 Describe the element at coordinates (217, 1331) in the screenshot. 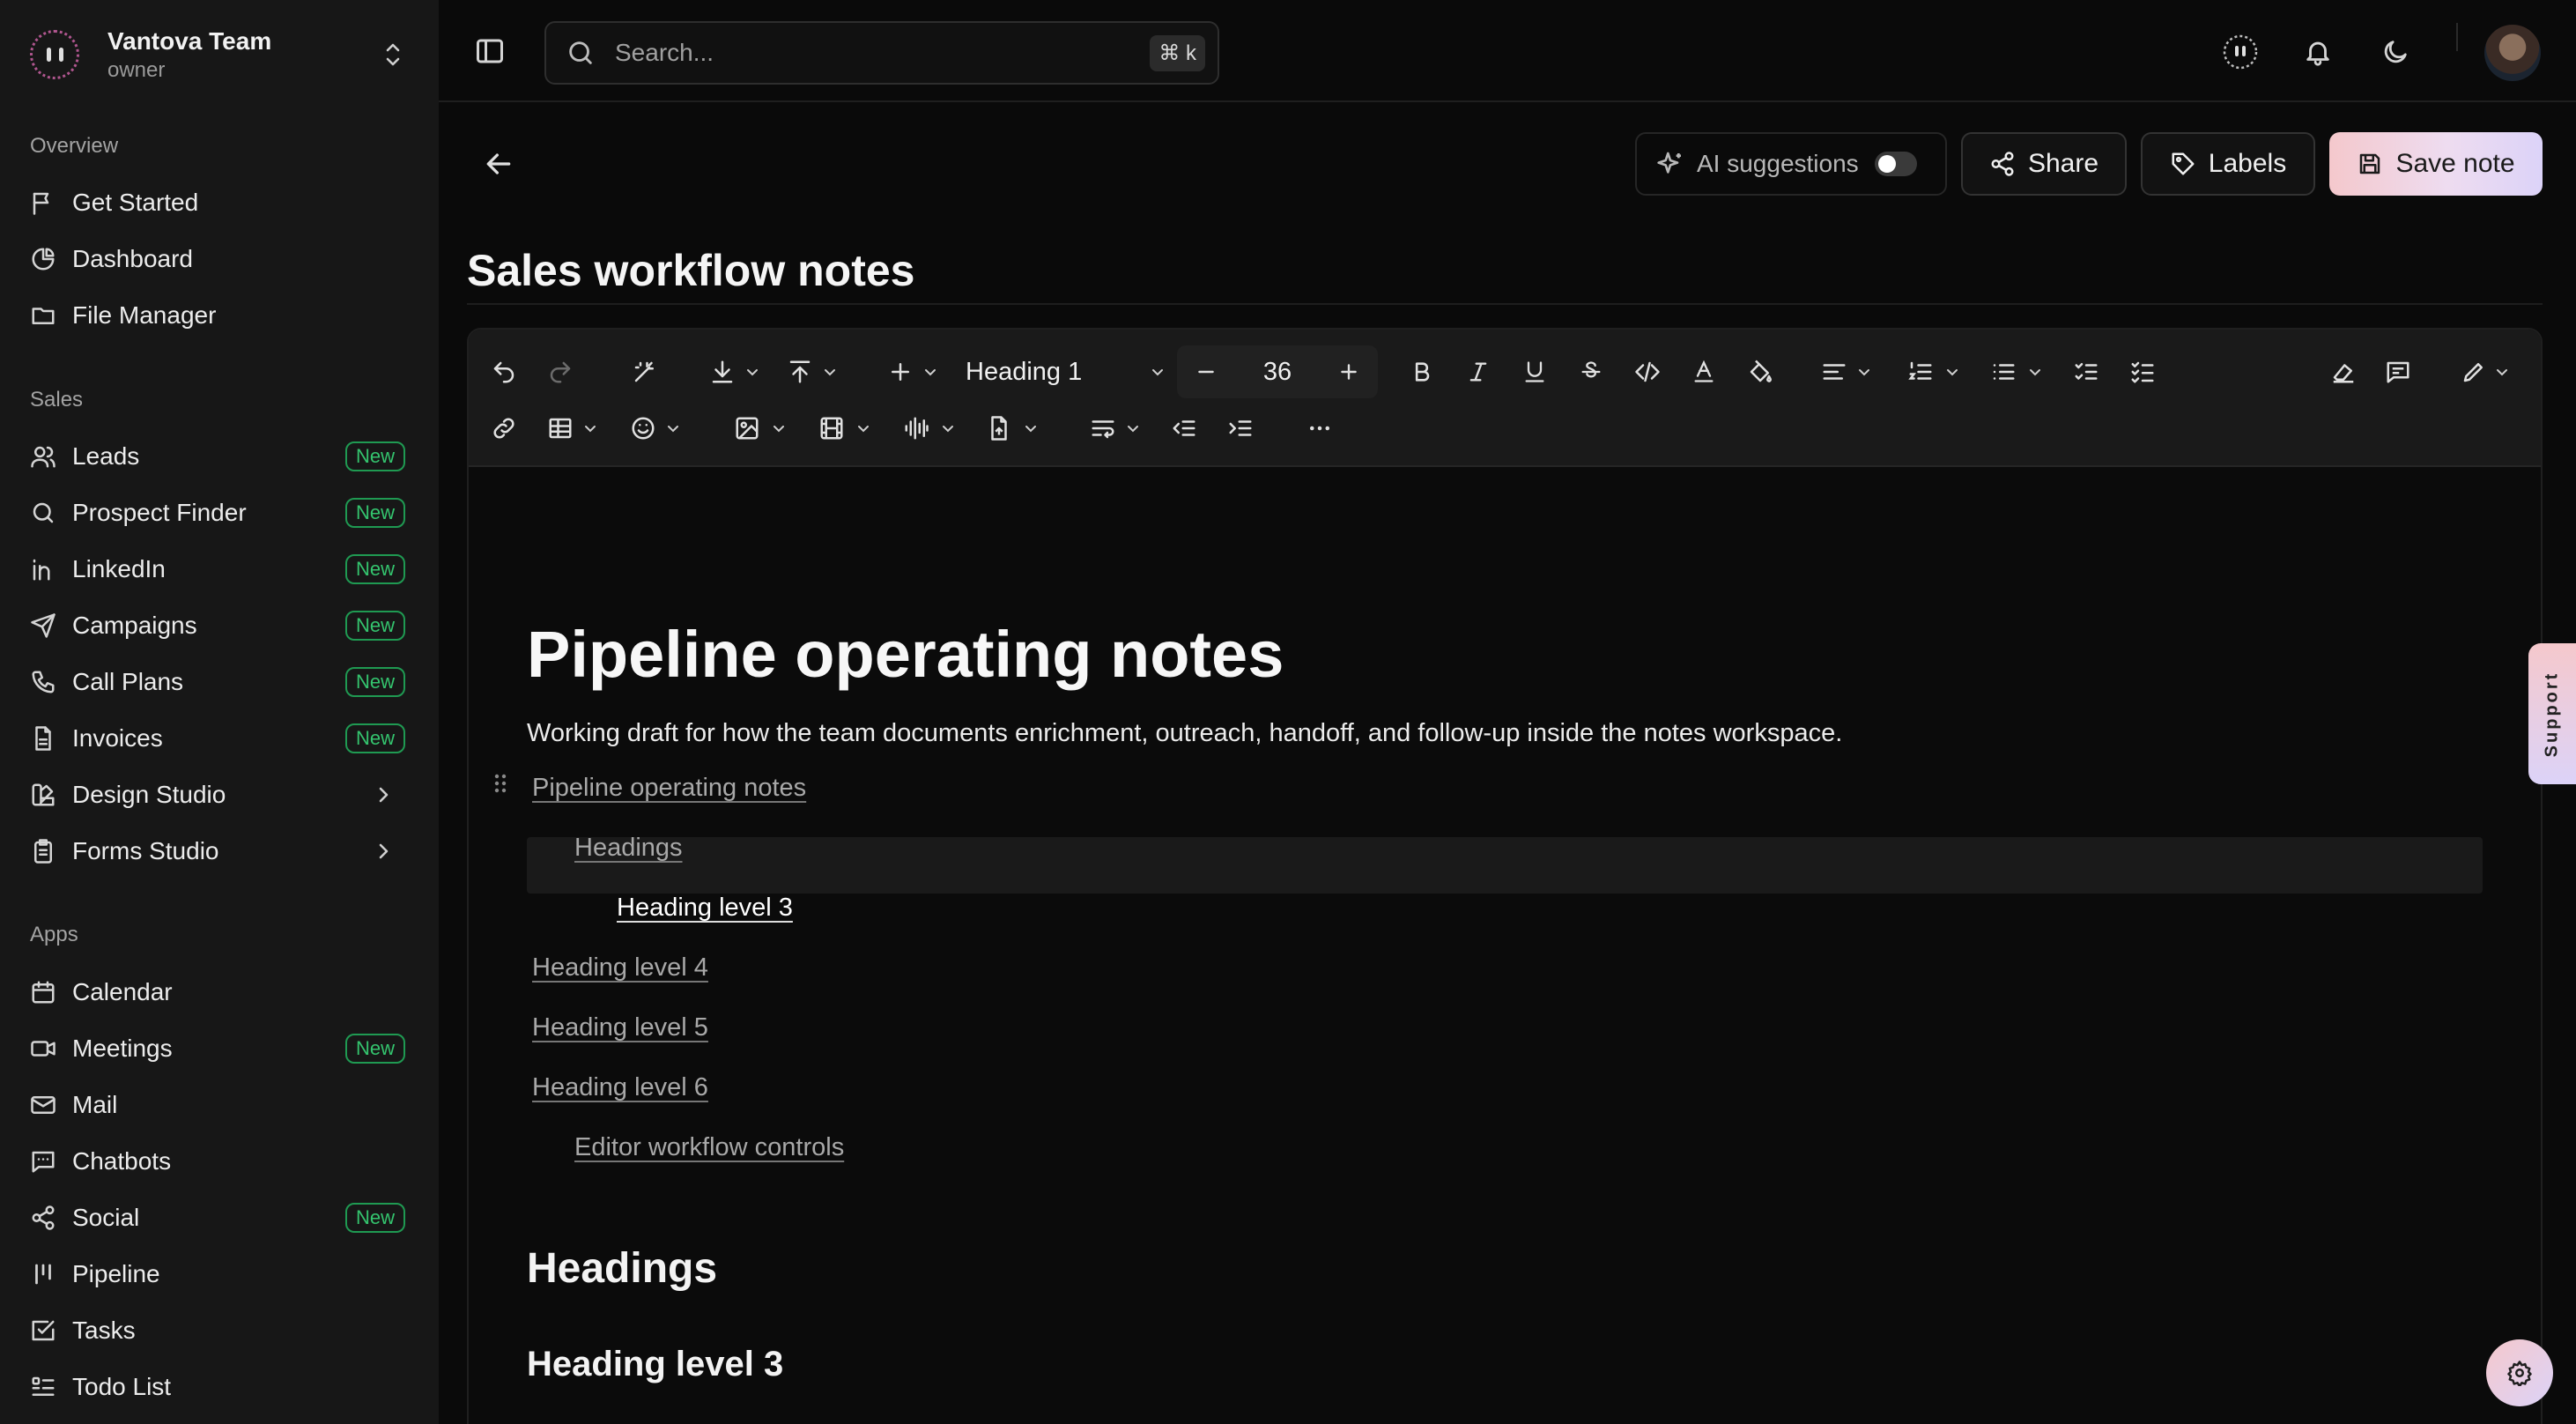

I see `sidebar-item-tasks: Tasks` at that location.